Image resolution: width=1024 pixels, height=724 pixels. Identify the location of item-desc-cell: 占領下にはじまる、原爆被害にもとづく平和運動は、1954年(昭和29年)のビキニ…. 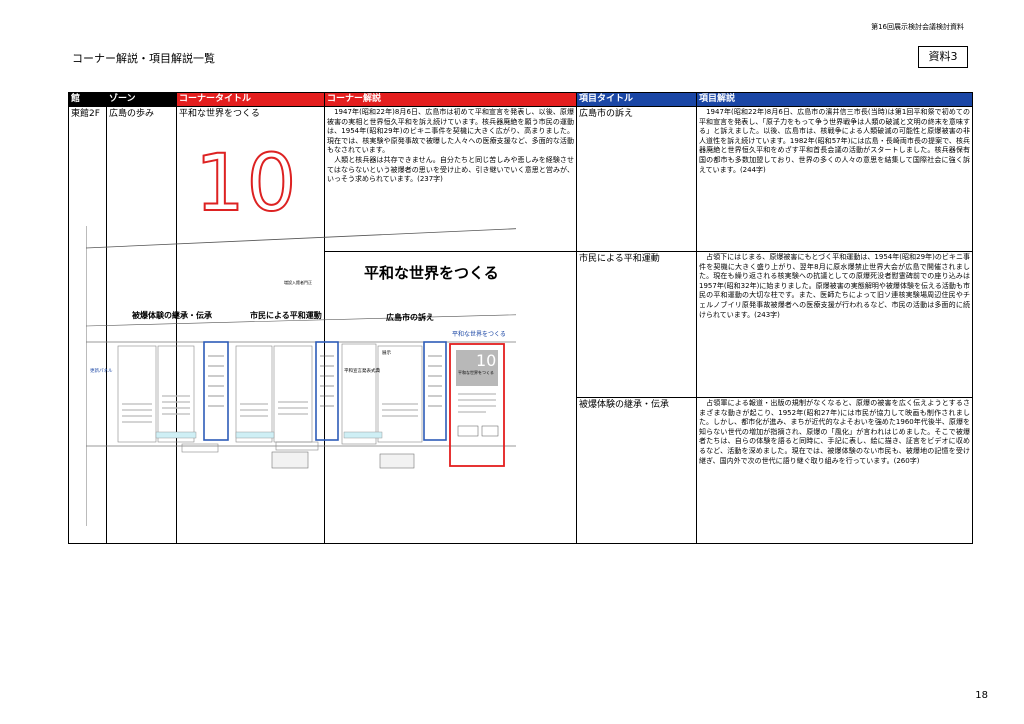
(834, 324).